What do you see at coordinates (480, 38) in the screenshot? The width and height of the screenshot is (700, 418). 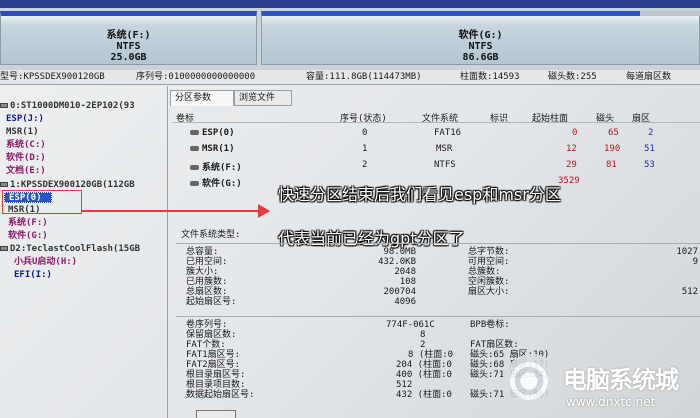 I see `partition-block-software: 软件(G:) NTFS 86.6GB` at bounding box center [480, 38].